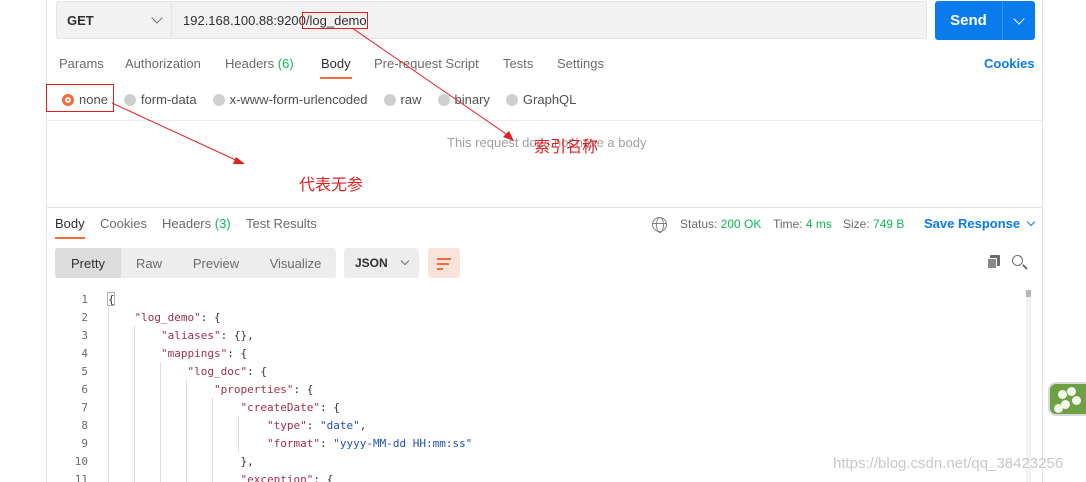  Describe the element at coordinates (566, 146) in the screenshot. I see `annotation-index-name: 索引名称` at that location.